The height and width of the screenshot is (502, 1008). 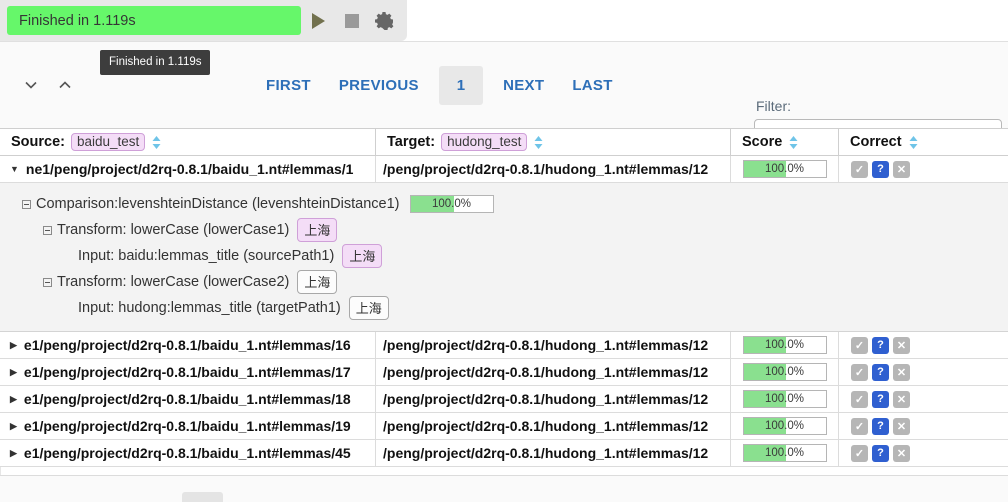 I want to click on pagination-page-1: 1, so click(x=461, y=85).